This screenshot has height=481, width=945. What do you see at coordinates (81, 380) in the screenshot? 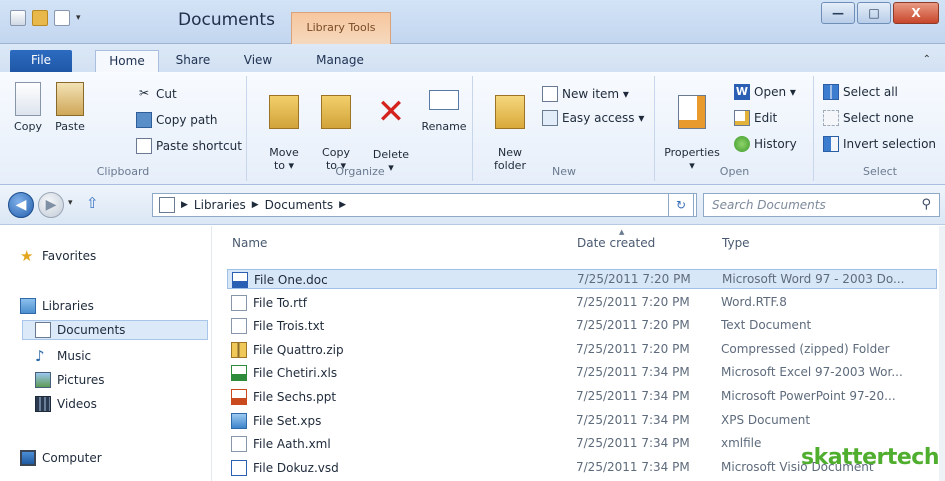
I see `nav-pictures-label: Pictures` at bounding box center [81, 380].